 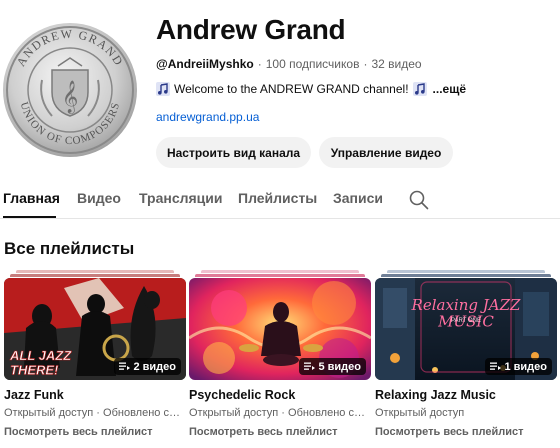 I want to click on tab-playlists: Плейлисты, so click(x=277, y=198).